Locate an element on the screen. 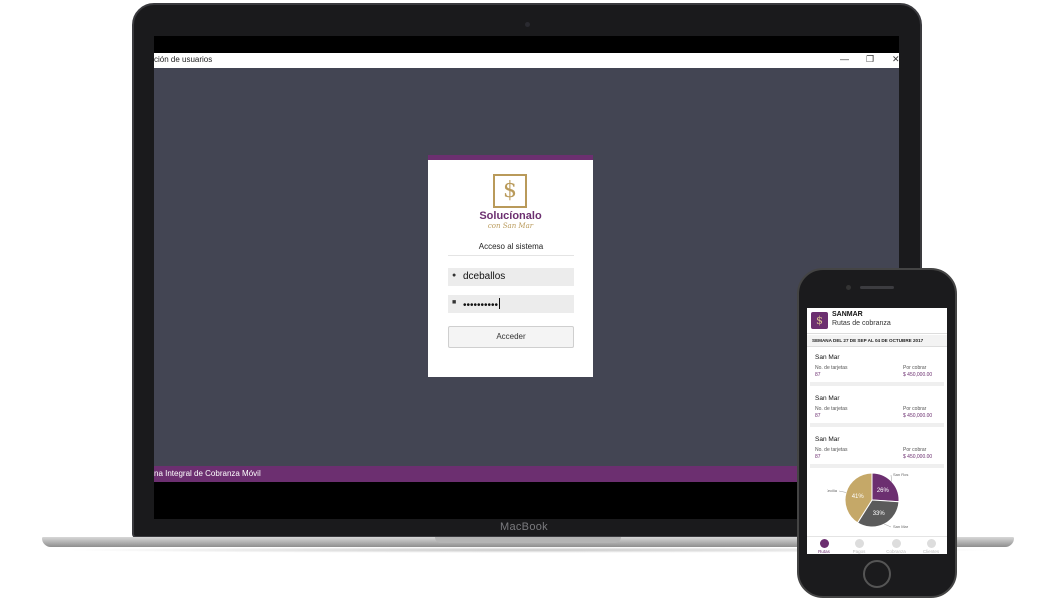  password-value: •••••••••• is located at coordinates (482, 304).